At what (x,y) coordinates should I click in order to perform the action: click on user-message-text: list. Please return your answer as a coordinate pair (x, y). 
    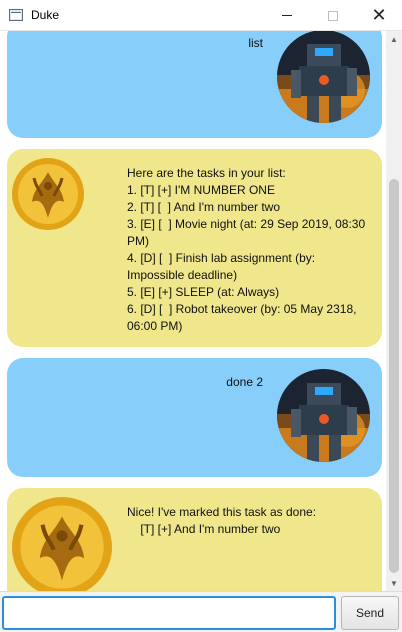
    Looking at the image, I should click on (255, 43).